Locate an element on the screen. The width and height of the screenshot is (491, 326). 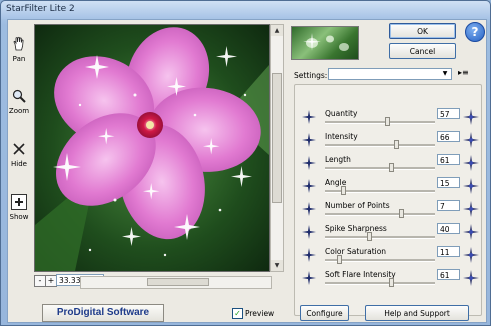
param-value-field: 15 is located at coordinates (448, 182).